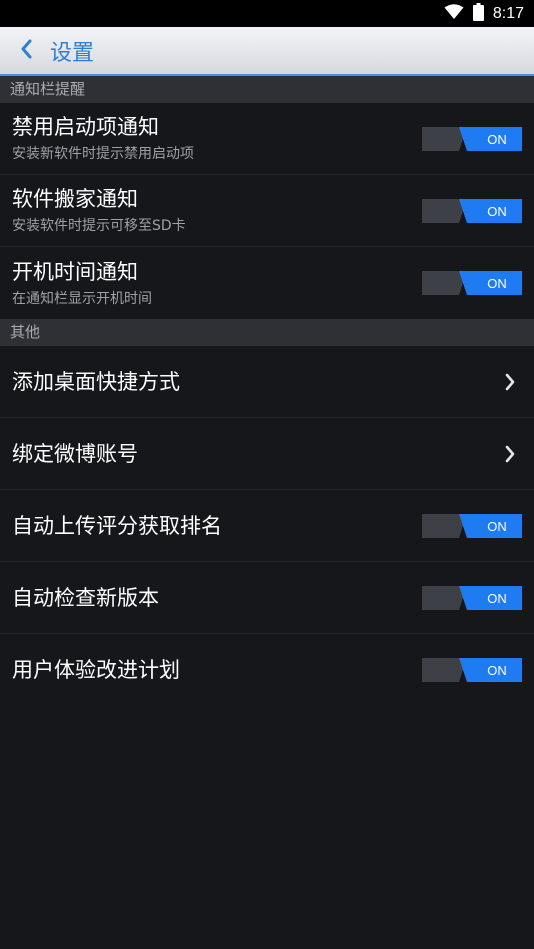 The width and height of the screenshot is (534, 949). I want to click on setting-title: 自动检查新版本, so click(85, 597).